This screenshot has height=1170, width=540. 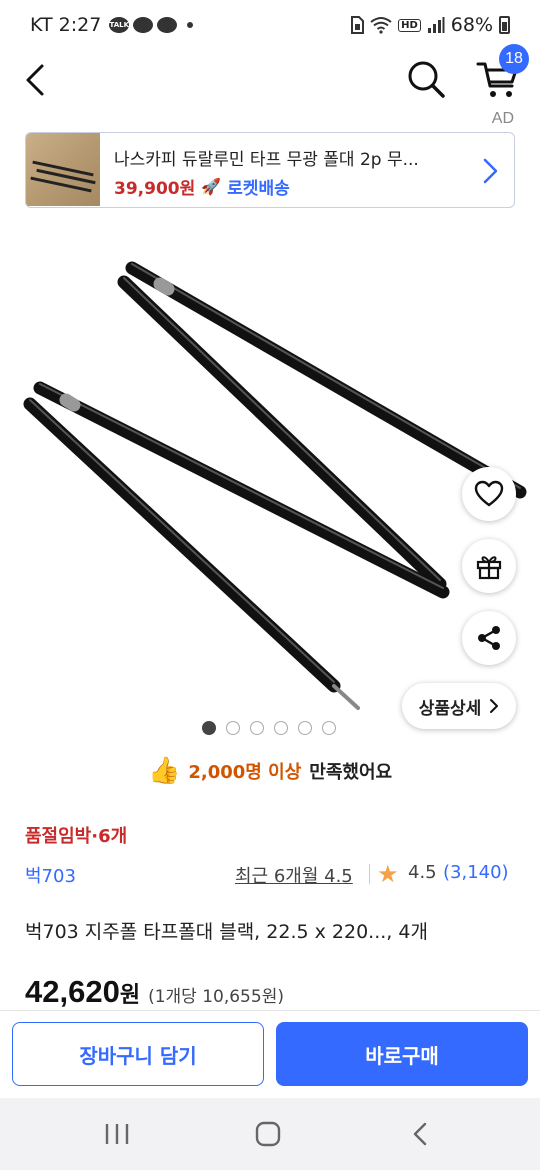 I want to click on app-header, so click(x=270, y=82).